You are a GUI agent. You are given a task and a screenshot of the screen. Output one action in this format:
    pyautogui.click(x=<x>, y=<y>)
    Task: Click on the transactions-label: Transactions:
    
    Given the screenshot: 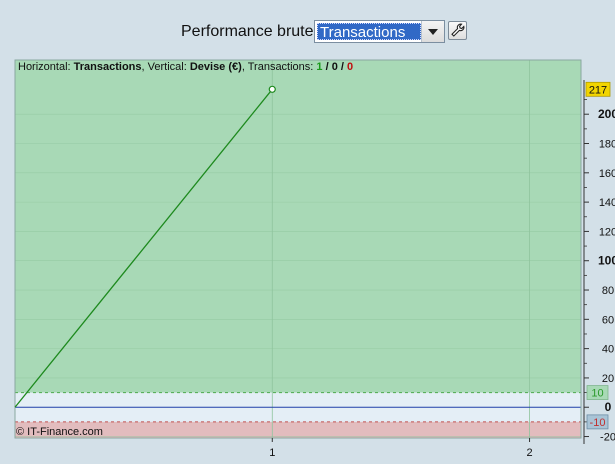 What is the action you would take?
    pyautogui.click(x=280, y=67)
    